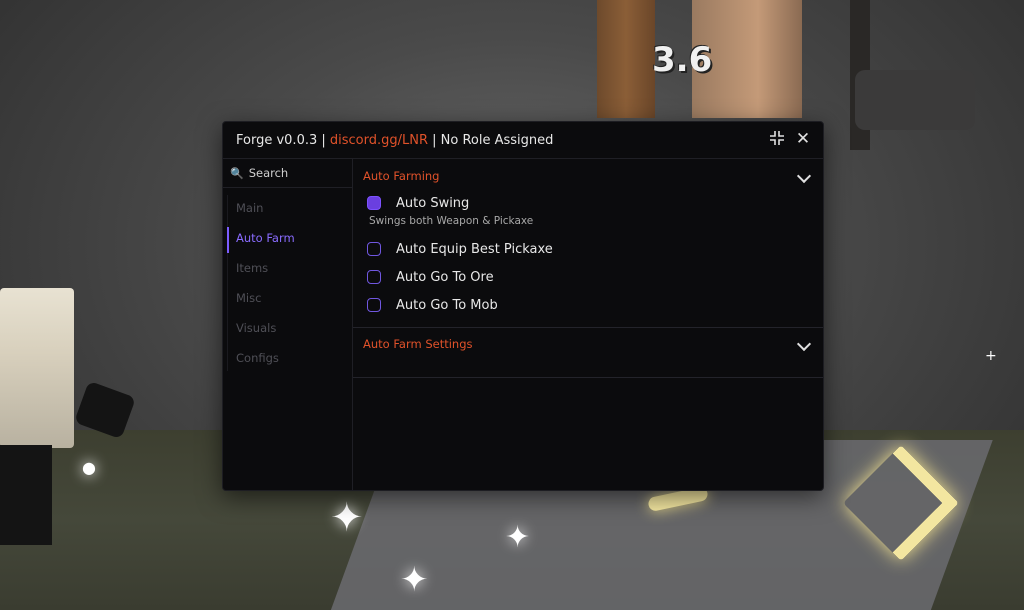  I want to click on toggle-auto-swing: Auto Swing, so click(418, 203).